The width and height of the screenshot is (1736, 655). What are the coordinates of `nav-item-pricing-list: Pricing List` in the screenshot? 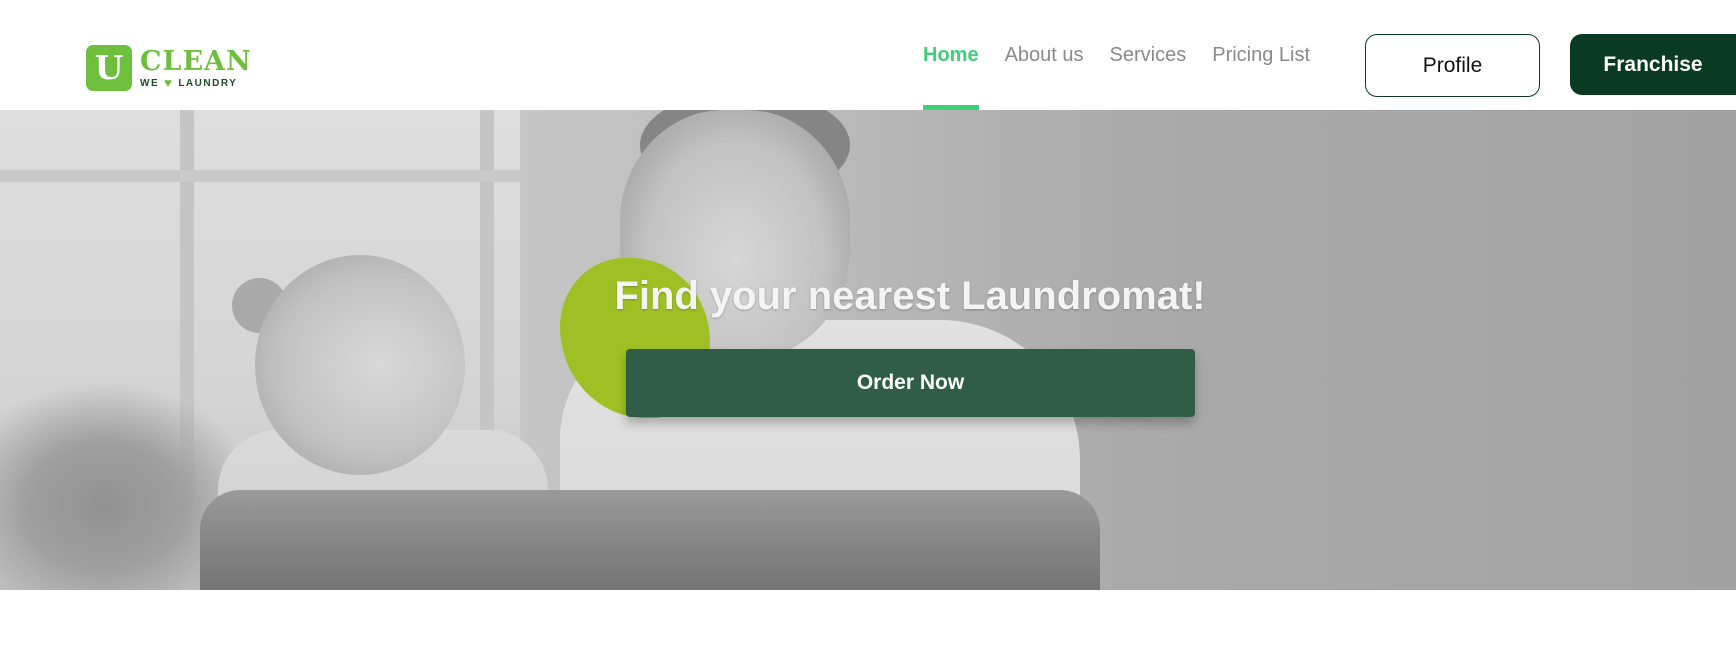 It's located at (1261, 55).